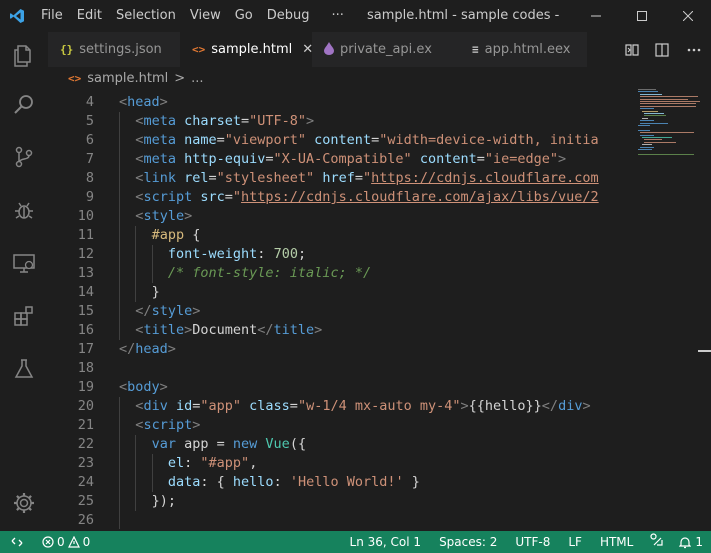  I want to click on encoding: UTF-8, so click(532, 542).